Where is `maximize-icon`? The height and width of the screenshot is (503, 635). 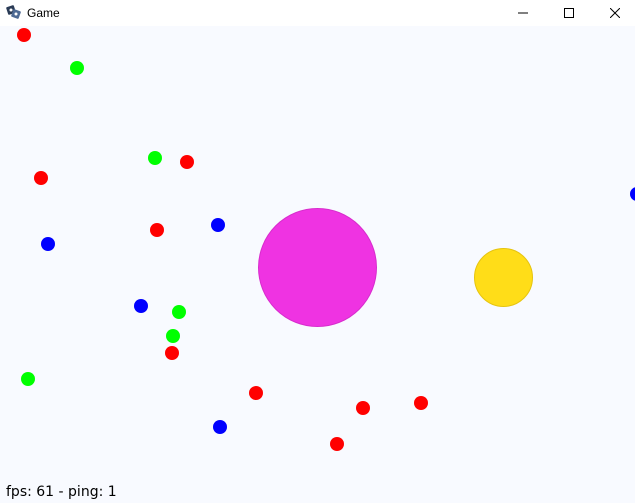 maximize-icon is located at coordinates (569, 13).